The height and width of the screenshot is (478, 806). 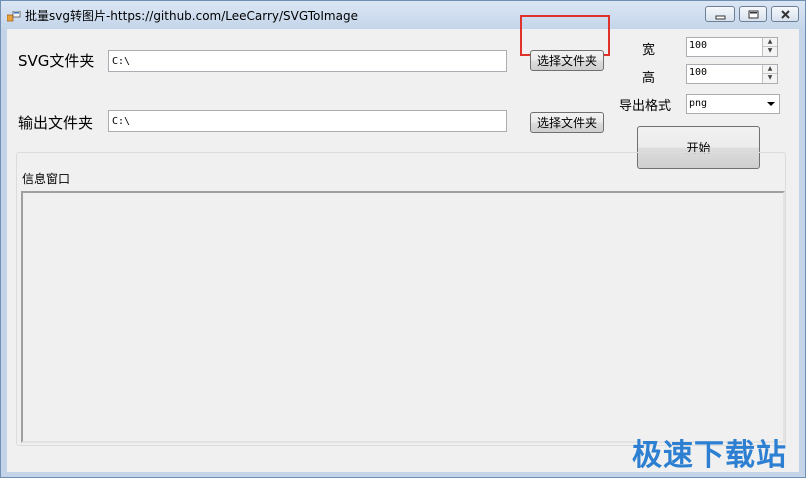 What do you see at coordinates (645, 106) in the screenshot?
I see `format-label: 导出格式` at bounding box center [645, 106].